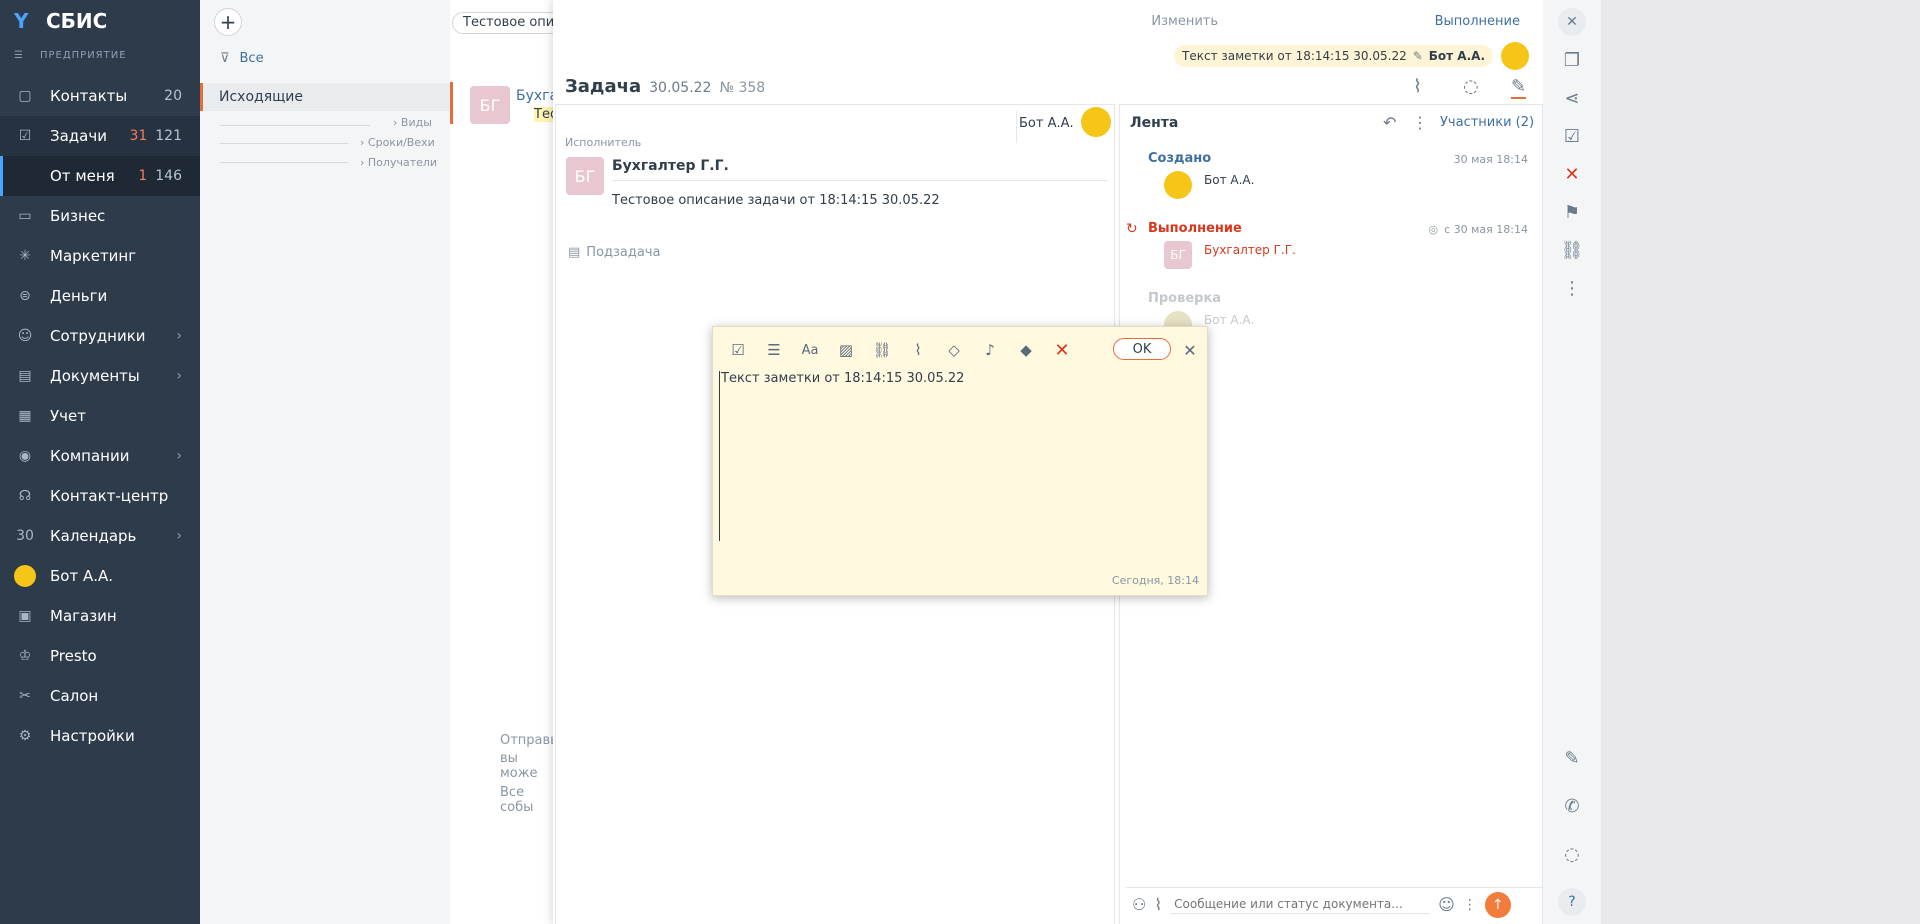 This screenshot has height=924, width=1920. I want to click on note-author: Бот А.А., so click(1456, 56).